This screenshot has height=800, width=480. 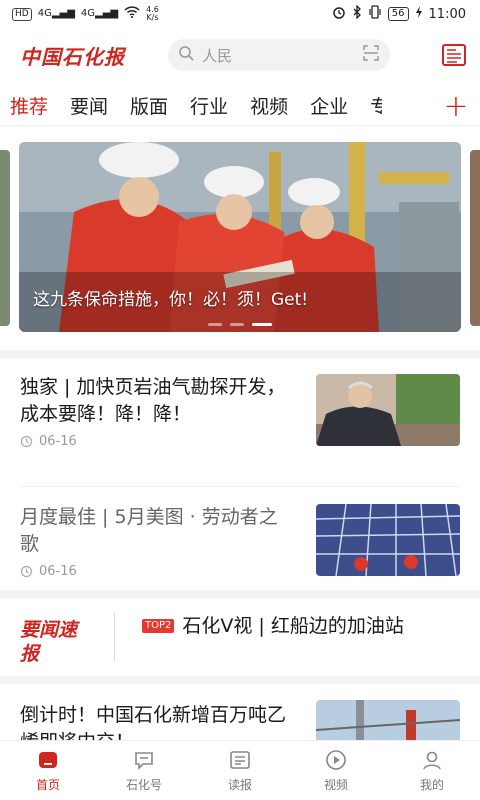 I want to click on list-divider, so click(x=240, y=486).